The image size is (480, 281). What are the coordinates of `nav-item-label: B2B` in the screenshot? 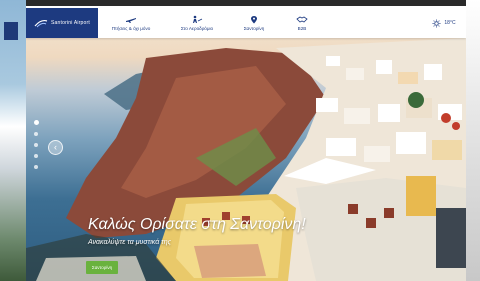 It's located at (302, 28).